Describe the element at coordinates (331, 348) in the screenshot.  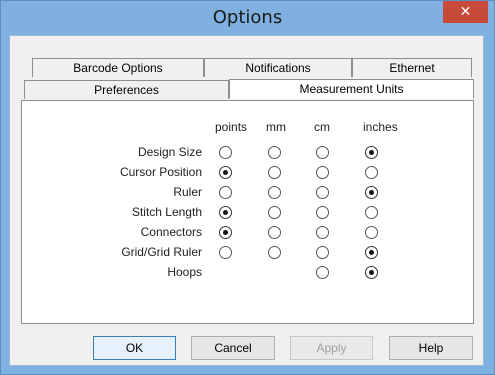
I see `apply-button: Apply` at that location.